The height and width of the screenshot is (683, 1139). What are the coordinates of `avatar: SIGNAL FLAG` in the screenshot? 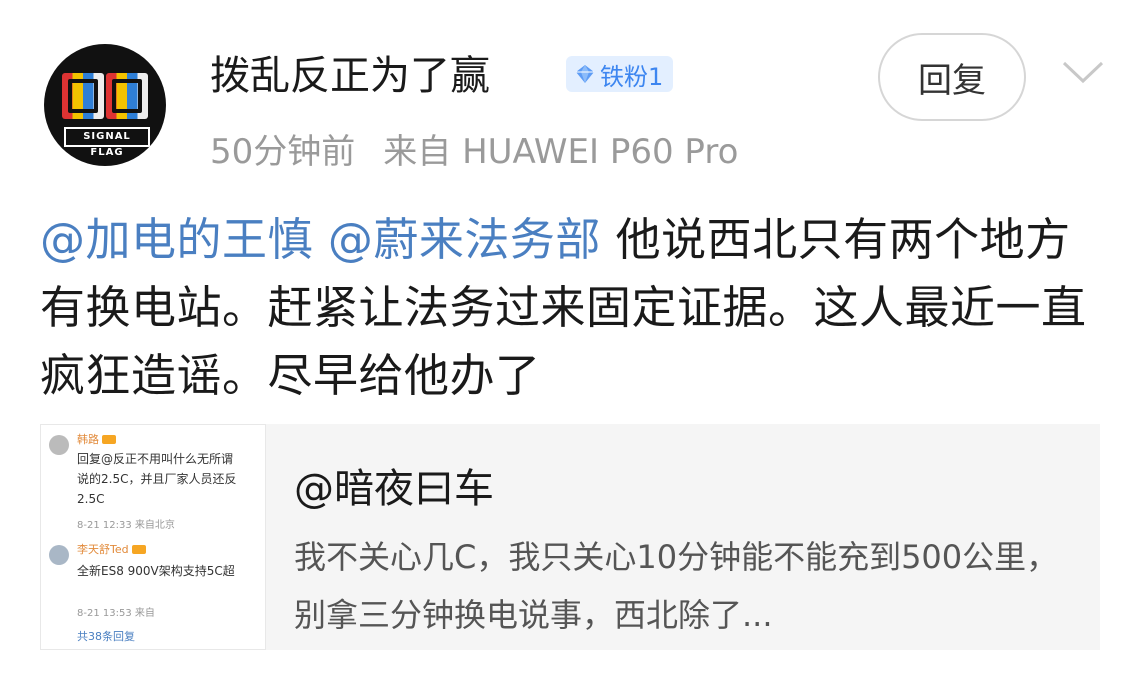 It's located at (105, 105).